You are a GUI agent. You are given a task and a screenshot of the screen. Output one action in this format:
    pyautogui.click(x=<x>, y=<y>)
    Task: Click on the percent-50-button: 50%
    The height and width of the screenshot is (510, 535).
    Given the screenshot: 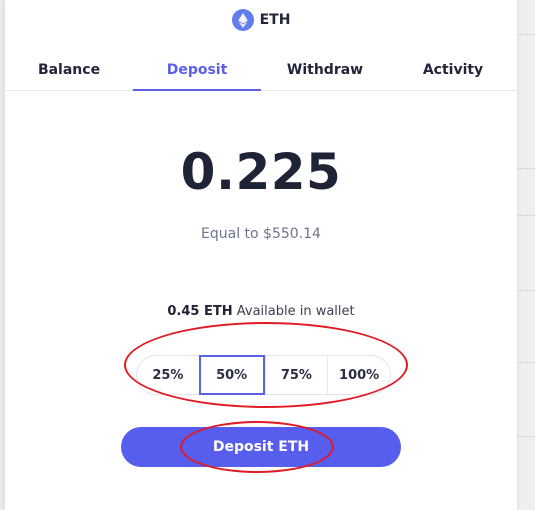 What is the action you would take?
    pyautogui.click(x=231, y=375)
    